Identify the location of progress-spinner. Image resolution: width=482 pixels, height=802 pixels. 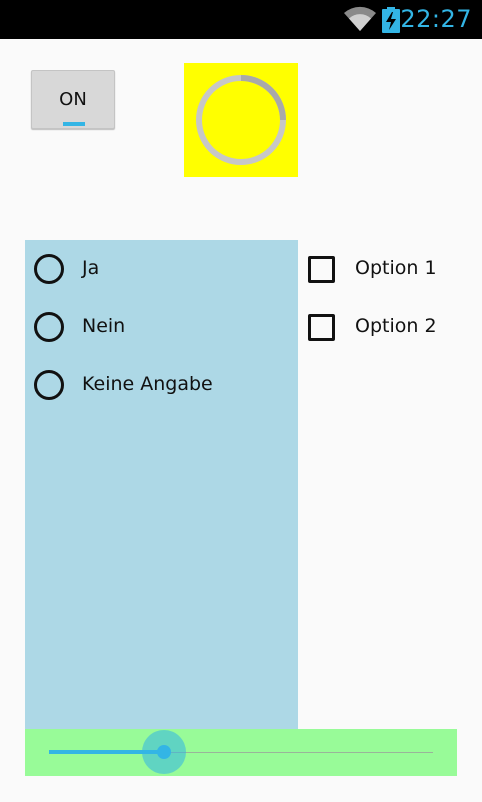
(241, 120).